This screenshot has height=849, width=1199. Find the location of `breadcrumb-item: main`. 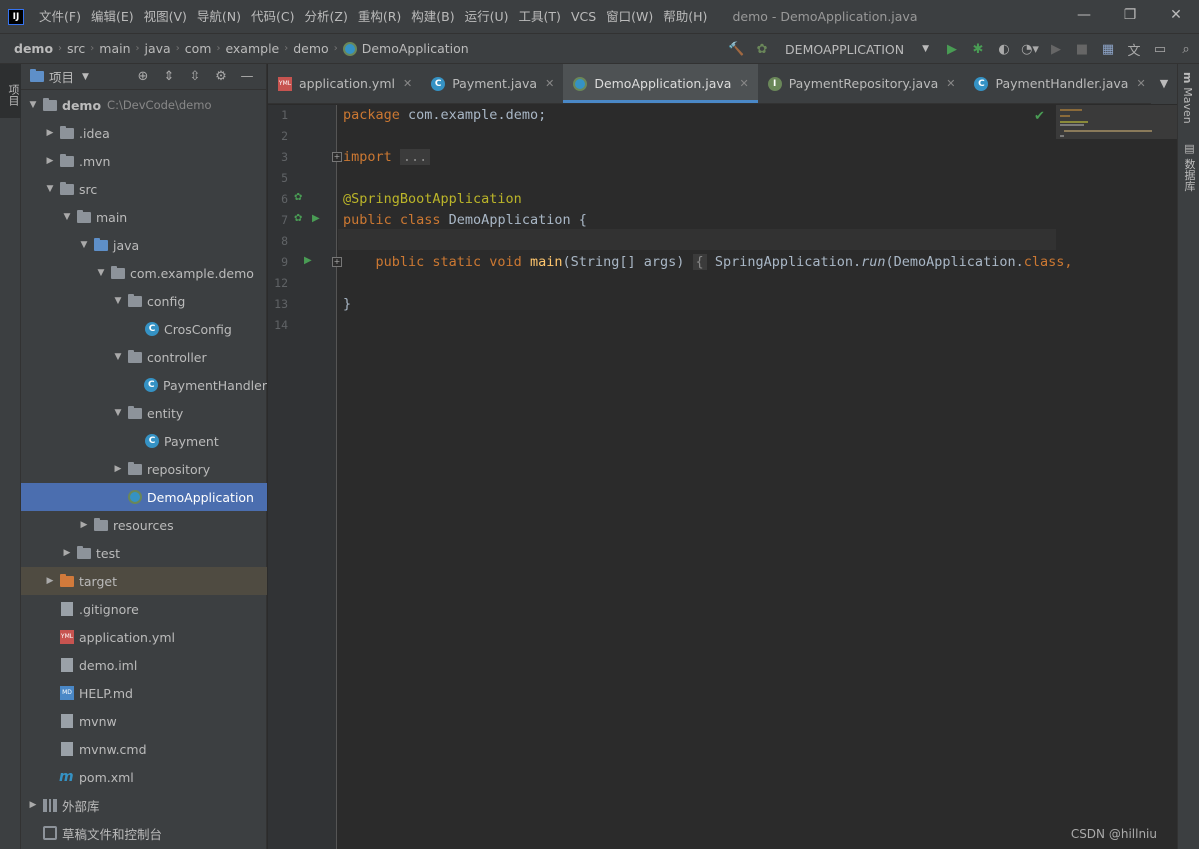

breadcrumb-item: main is located at coordinates (114, 48).